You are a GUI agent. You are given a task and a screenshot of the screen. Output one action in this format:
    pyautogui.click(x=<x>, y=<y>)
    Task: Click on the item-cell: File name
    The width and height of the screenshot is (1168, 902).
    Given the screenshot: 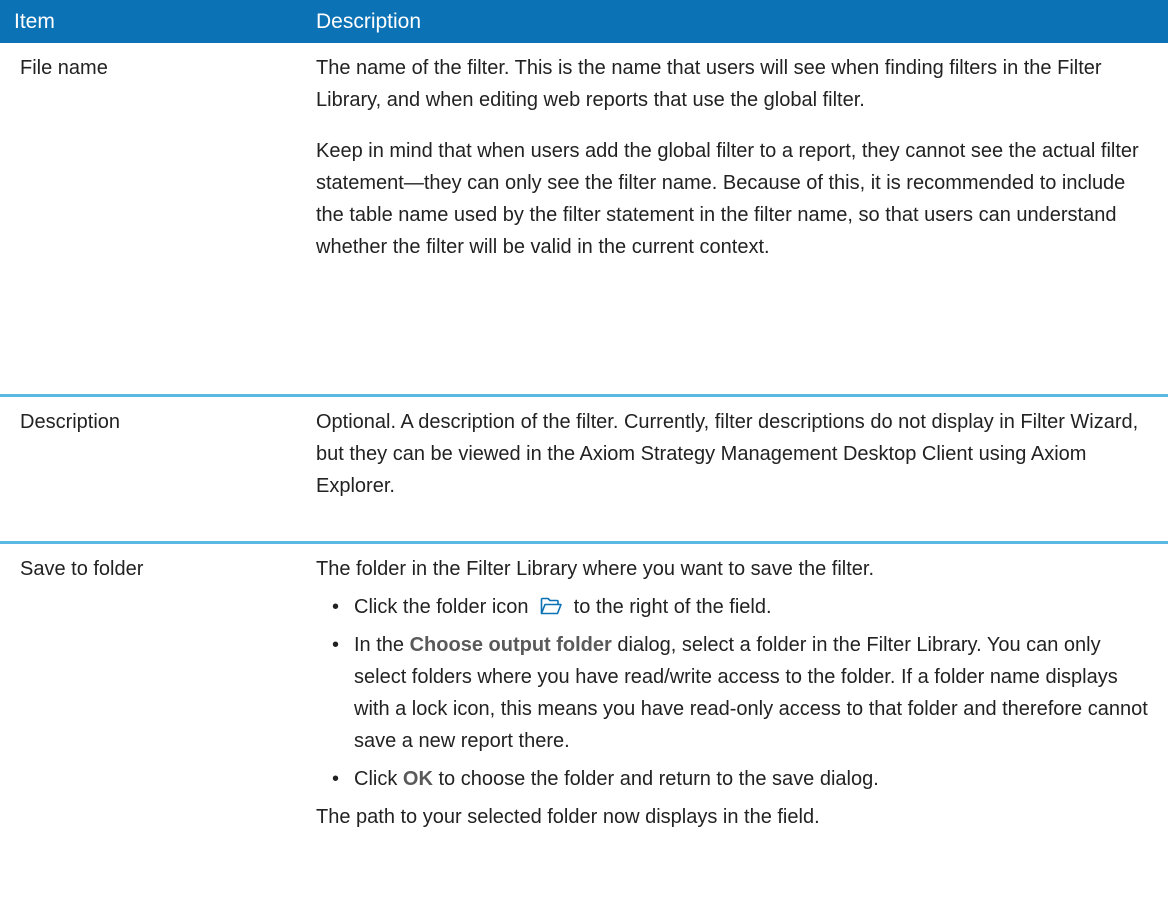 What is the action you would take?
    pyautogui.click(x=158, y=220)
    